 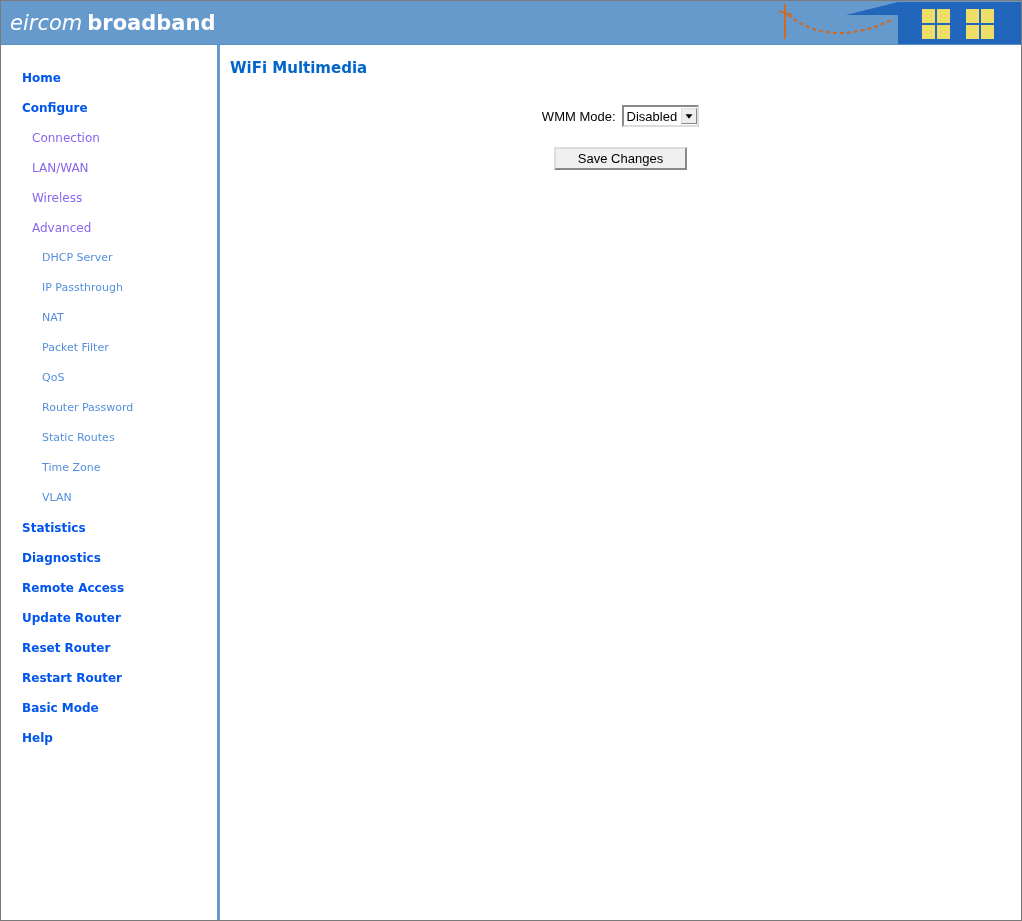 I want to click on sidebar-link: VLAN, so click(x=109, y=498).